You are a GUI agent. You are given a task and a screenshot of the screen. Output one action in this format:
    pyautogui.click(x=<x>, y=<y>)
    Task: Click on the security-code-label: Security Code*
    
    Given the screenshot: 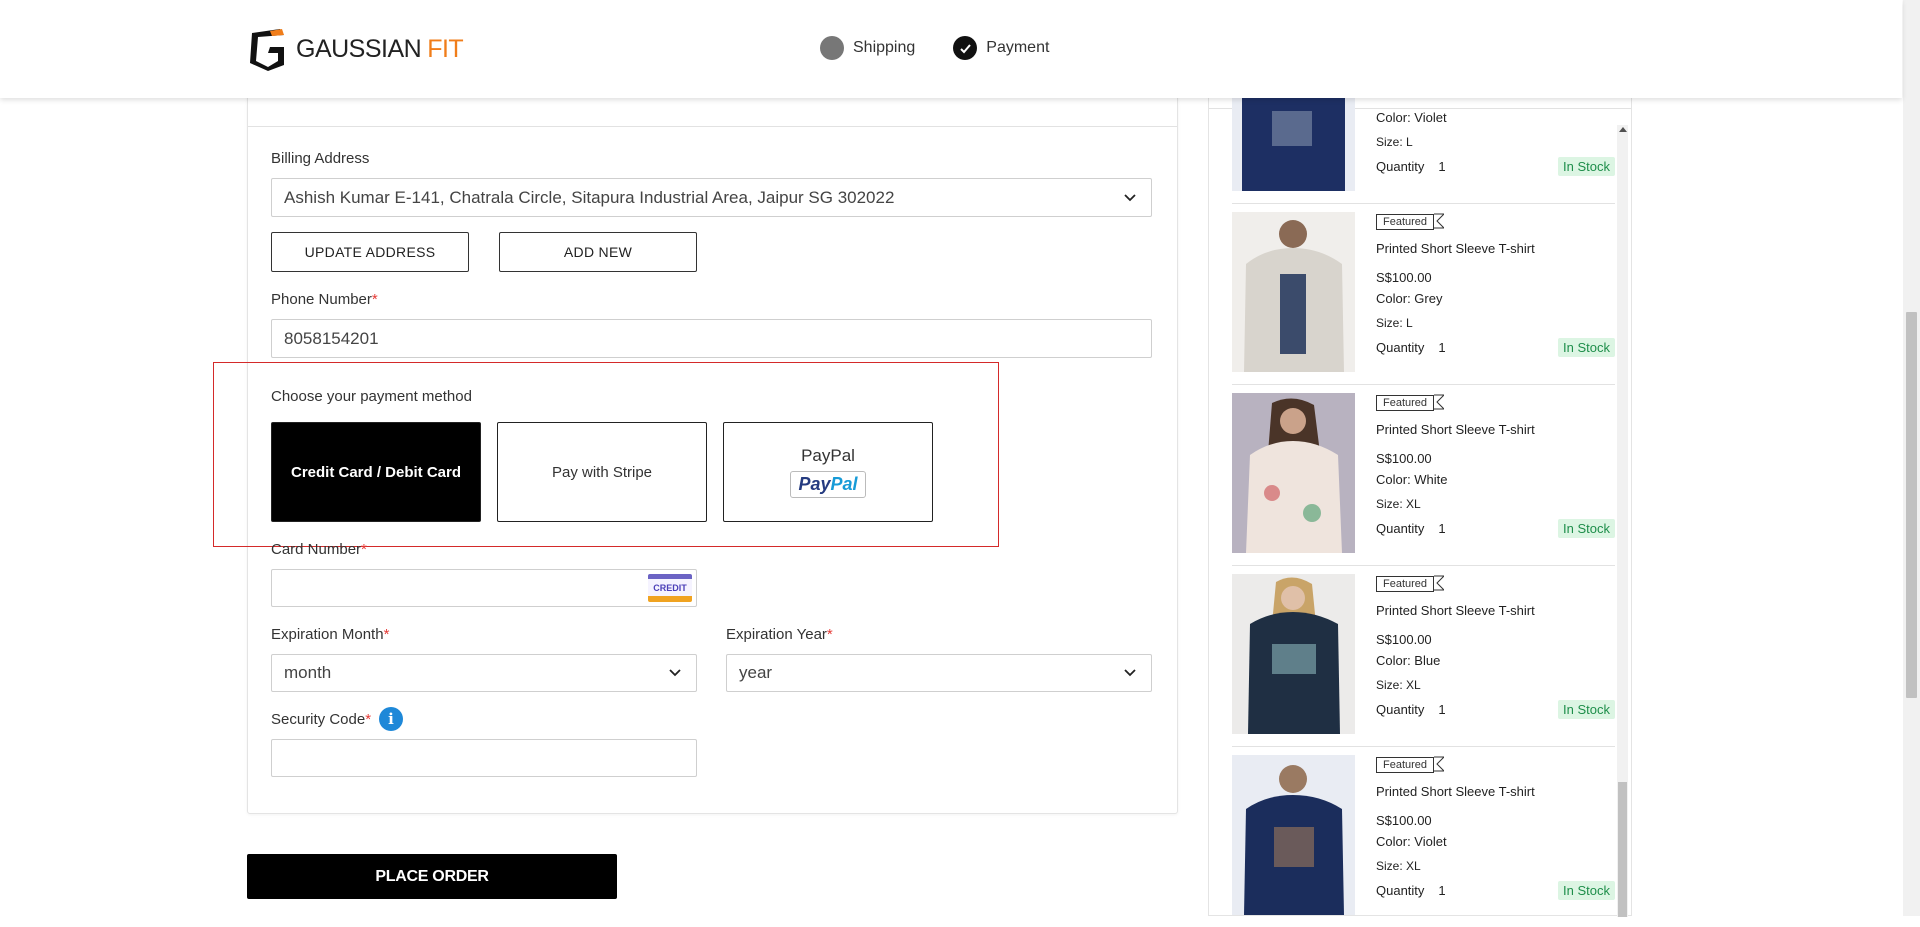 What is the action you would take?
    pyautogui.click(x=321, y=719)
    